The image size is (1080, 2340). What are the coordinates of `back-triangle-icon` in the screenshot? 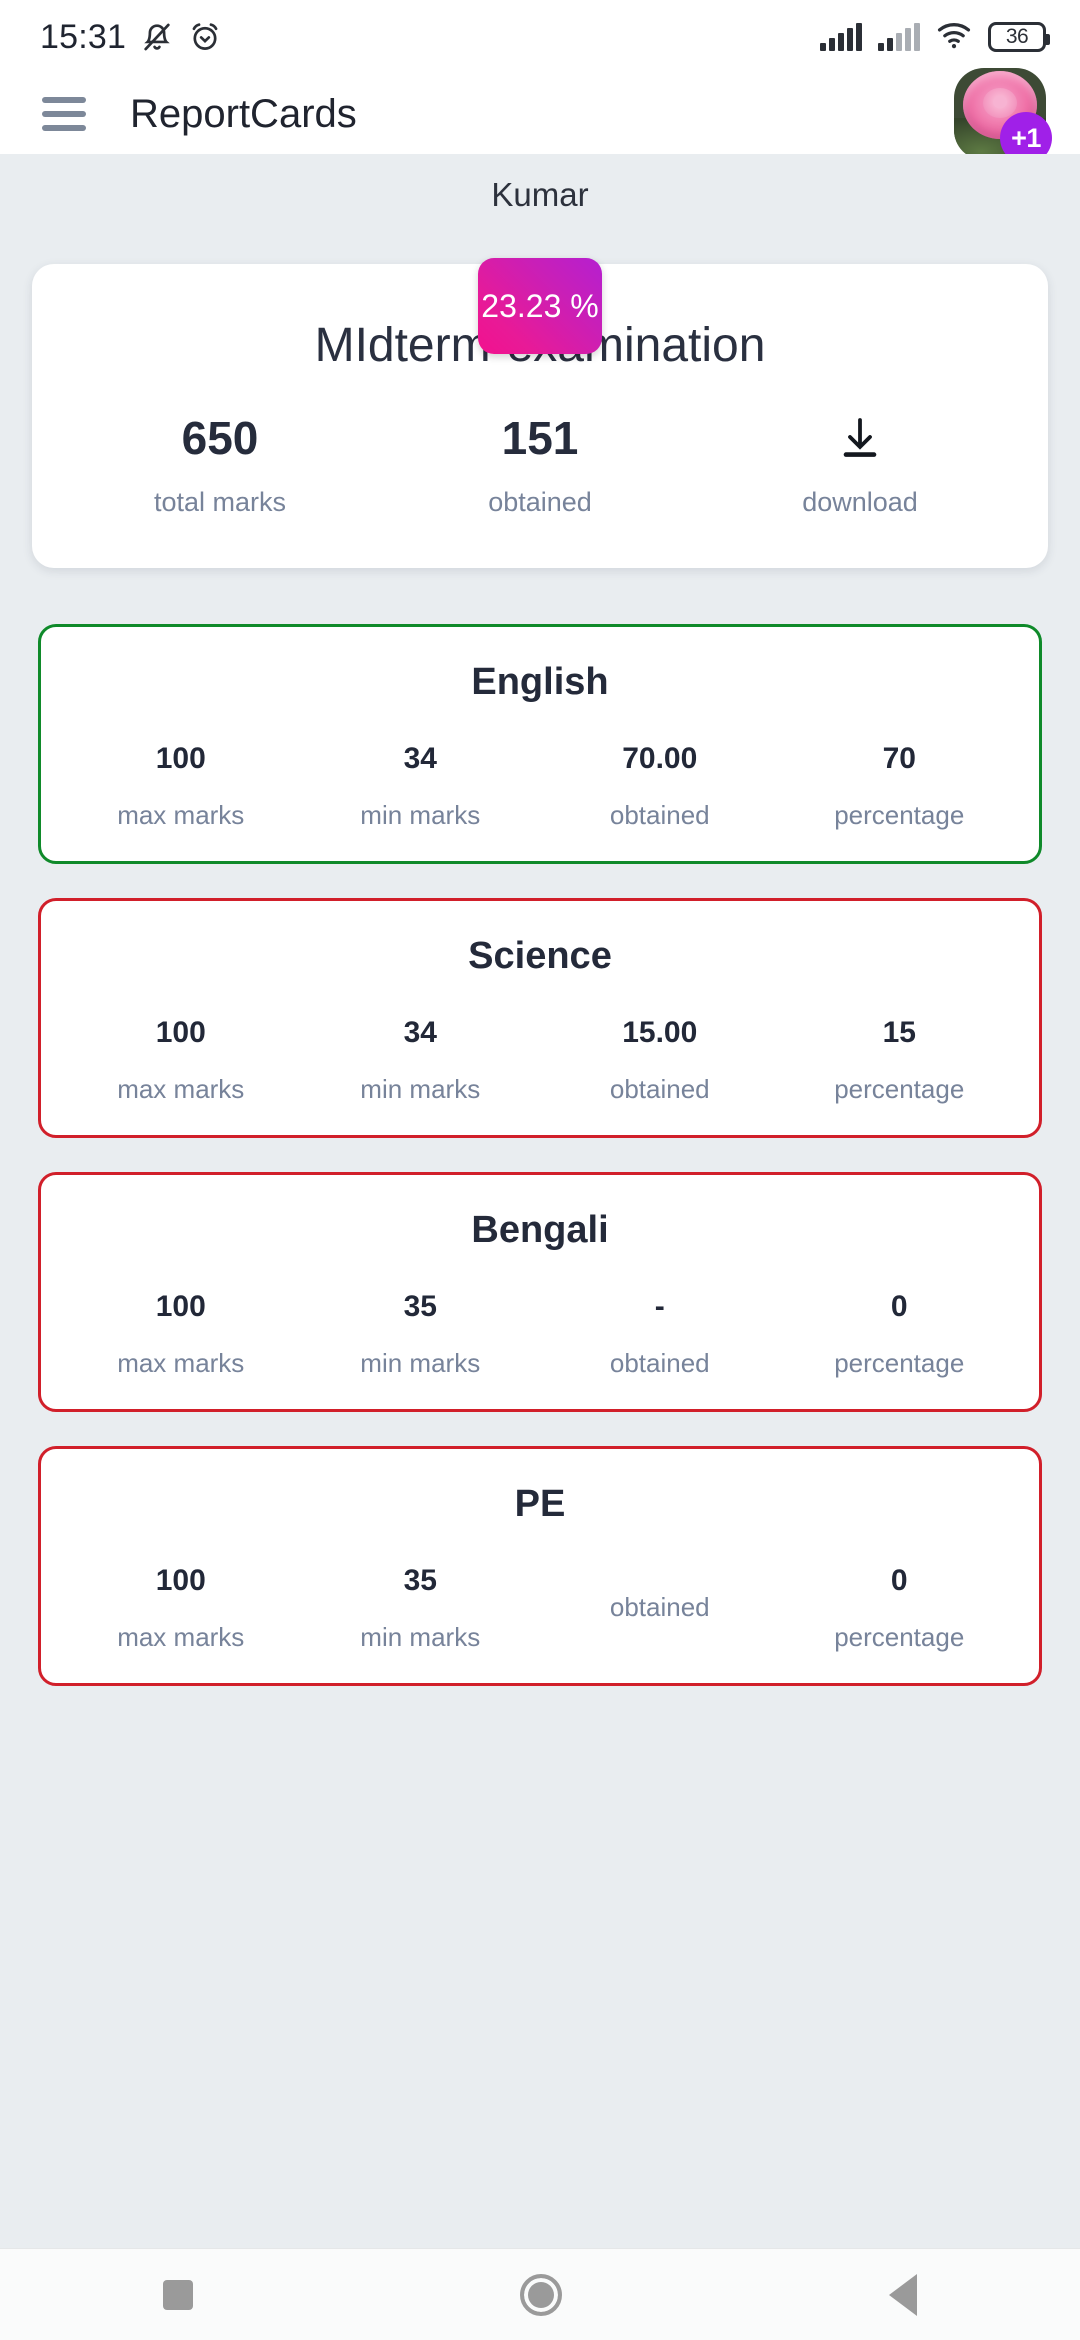 It's located at (902, 2294).